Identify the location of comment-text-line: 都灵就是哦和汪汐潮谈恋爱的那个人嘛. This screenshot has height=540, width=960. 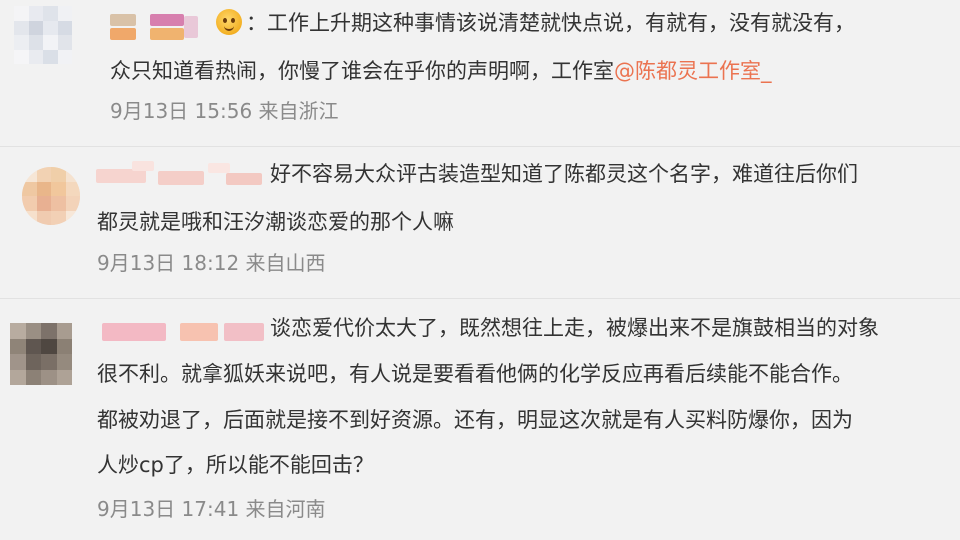
(275, 222).